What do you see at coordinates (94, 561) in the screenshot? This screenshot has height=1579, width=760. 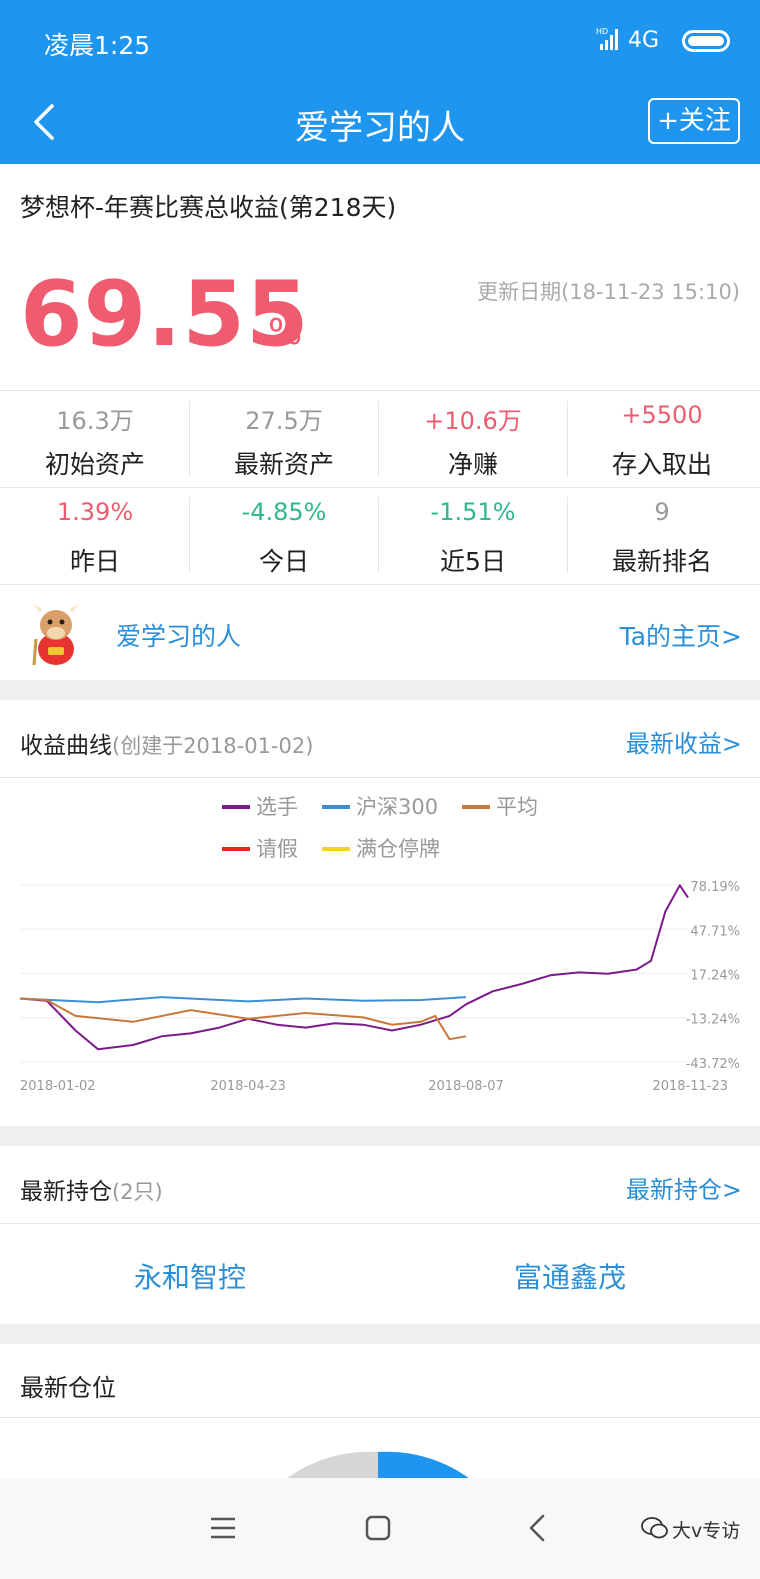 I see `stat-label: 昨日` at bounding box center [94, 561].